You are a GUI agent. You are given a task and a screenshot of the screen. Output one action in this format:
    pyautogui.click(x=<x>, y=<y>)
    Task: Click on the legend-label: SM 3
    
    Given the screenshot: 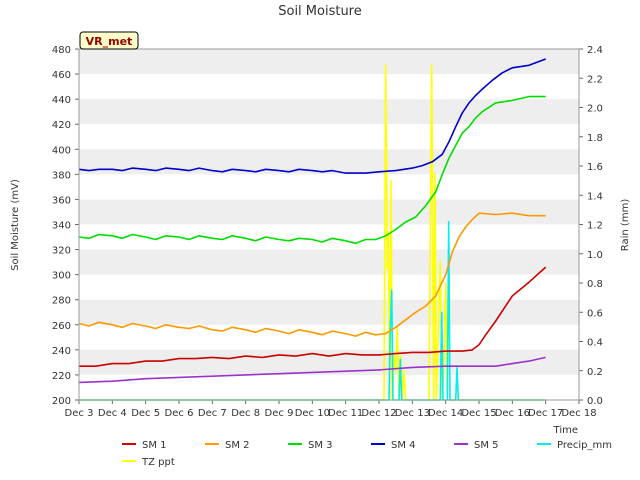 What is the action you would take?
    pyautogui.click(x=320, y=445)
    